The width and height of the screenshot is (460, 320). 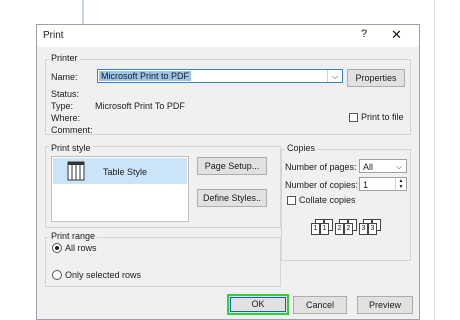 I want to click on print-range-section-label: Print range, so click(x=73, y=236).